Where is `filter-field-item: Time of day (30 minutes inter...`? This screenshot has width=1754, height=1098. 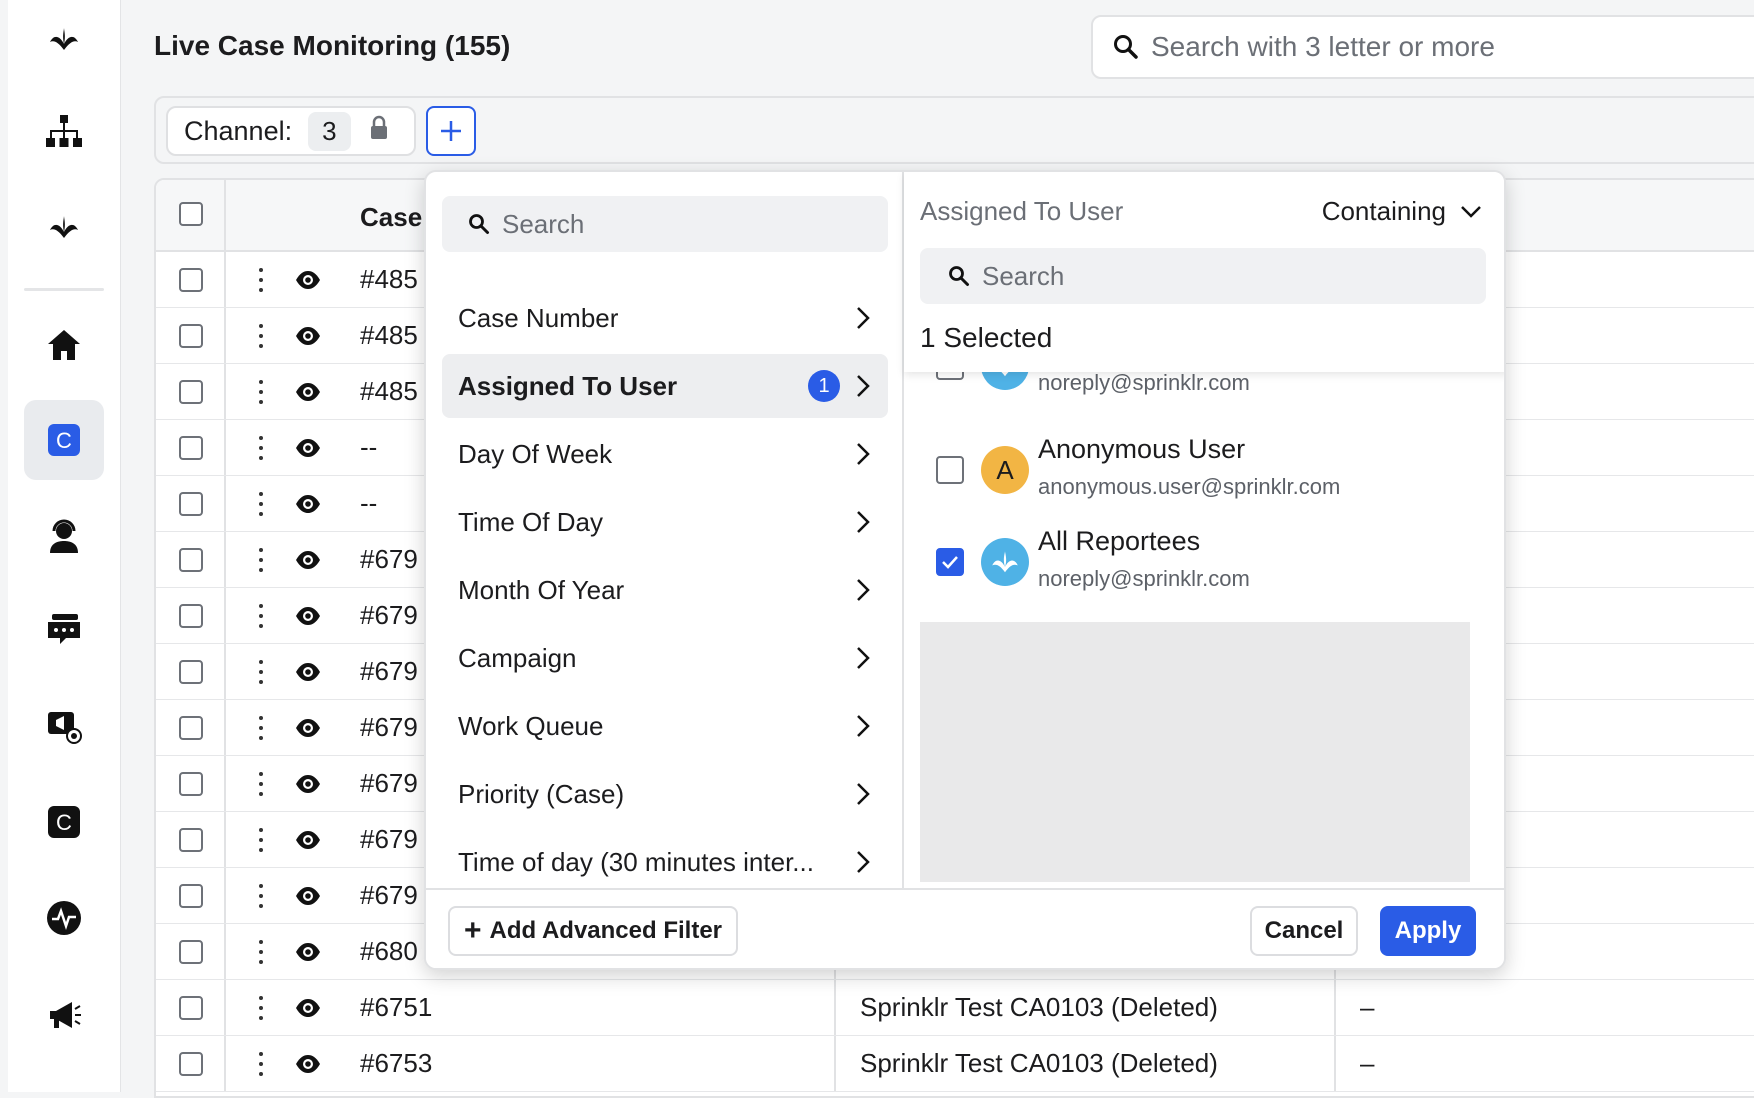 filter-field-item: Time of day (30 minutes inter... is located at coordinates (665, 862).